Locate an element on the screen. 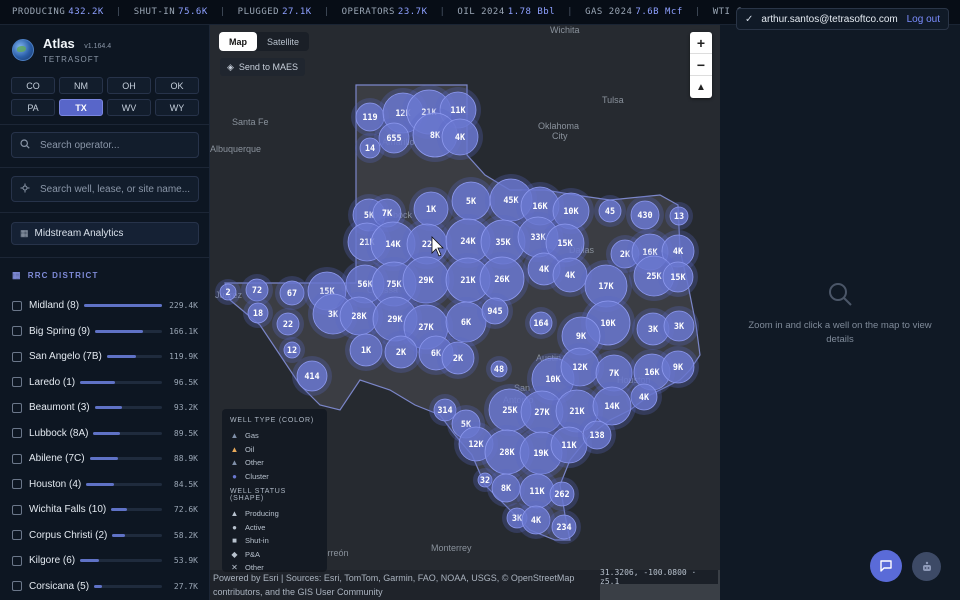  legend-shape-icon: ■ is located at coordinates (234, 541).